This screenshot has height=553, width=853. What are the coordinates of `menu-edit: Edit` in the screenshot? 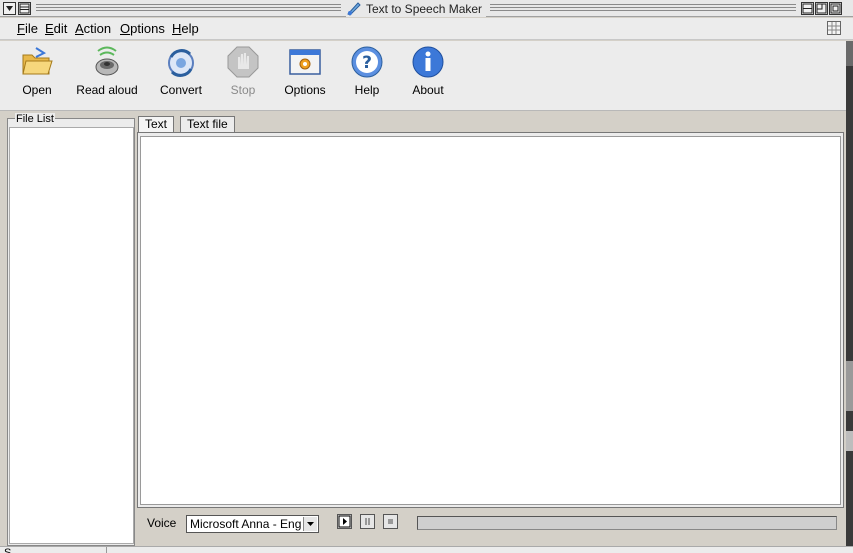 It's located at (56, 28).